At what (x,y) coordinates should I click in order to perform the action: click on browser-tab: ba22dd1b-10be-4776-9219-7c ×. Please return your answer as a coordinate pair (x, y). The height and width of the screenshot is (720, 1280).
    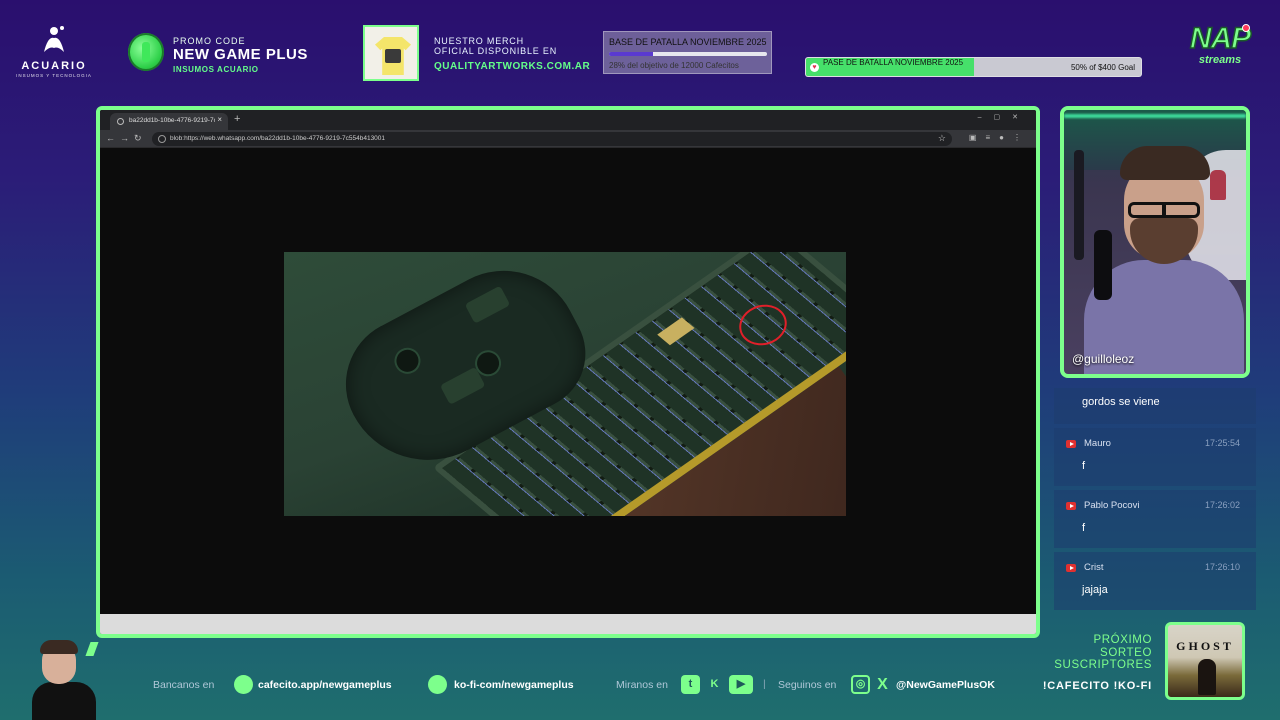
    Looking at the image, I should click on (169, 121).